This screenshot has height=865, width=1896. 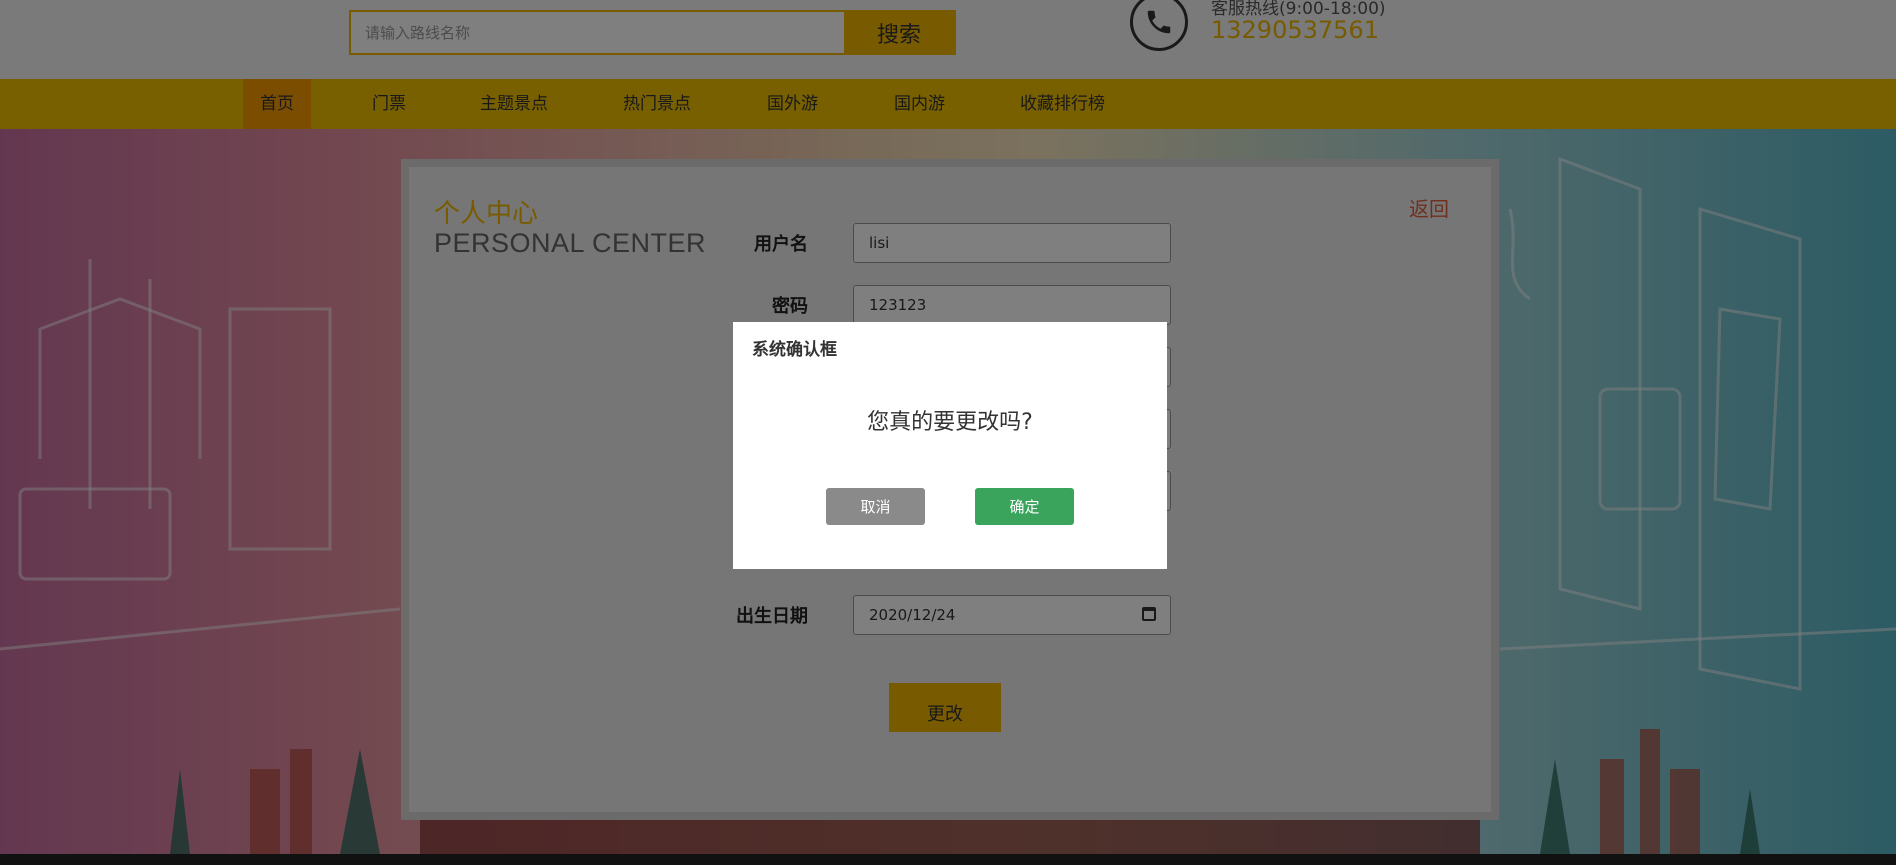 I want to click on dialog-message: 您真的要更改吗?, so click(x=950, y=422).